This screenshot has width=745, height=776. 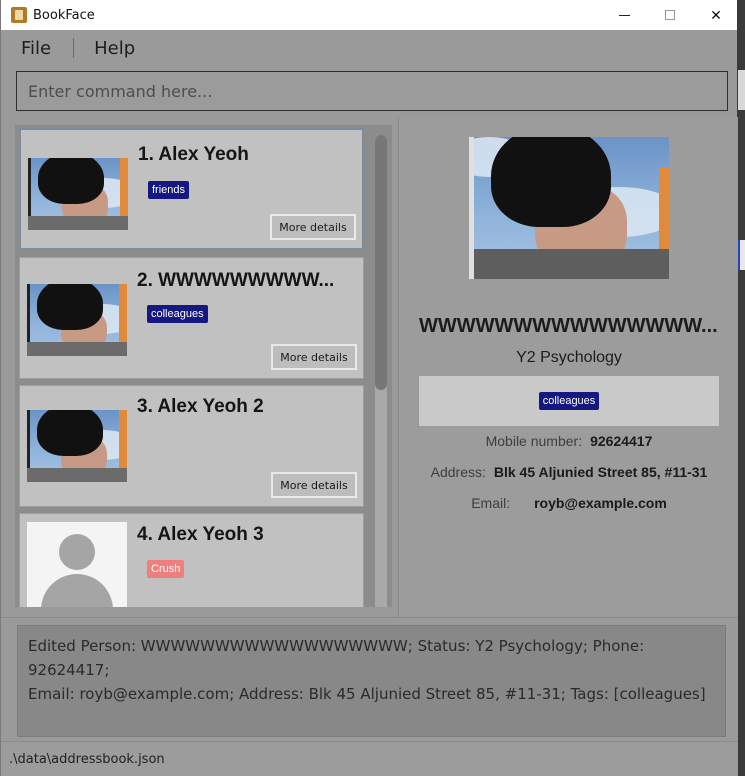 I want to click on person-card: 1. Alex Yeoh friends More details, so click(x=191, y=189).